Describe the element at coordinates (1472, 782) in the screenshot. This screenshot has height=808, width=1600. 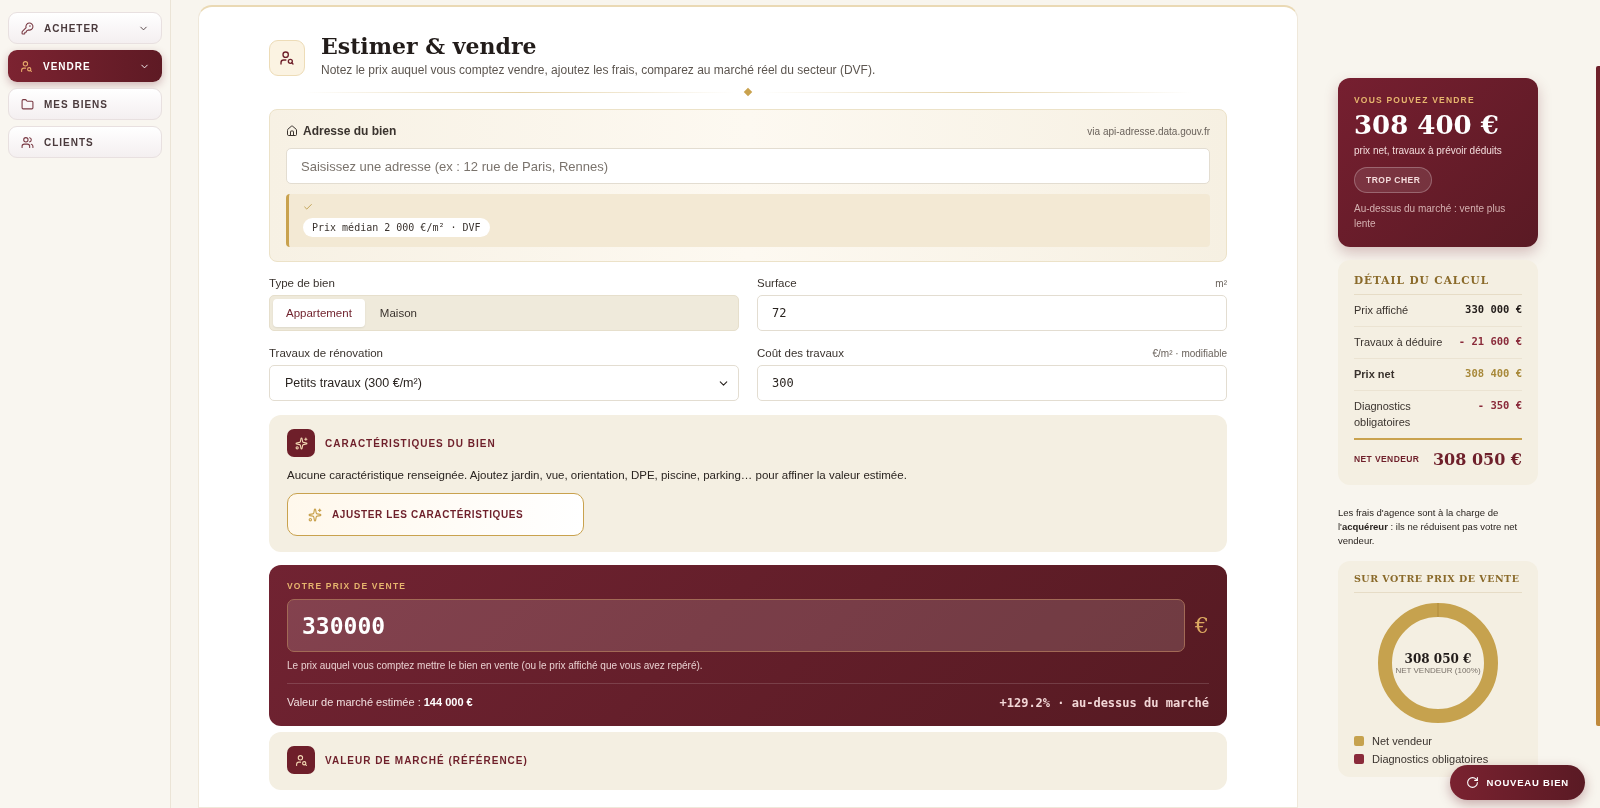
I see `refresh-icon` at that location.